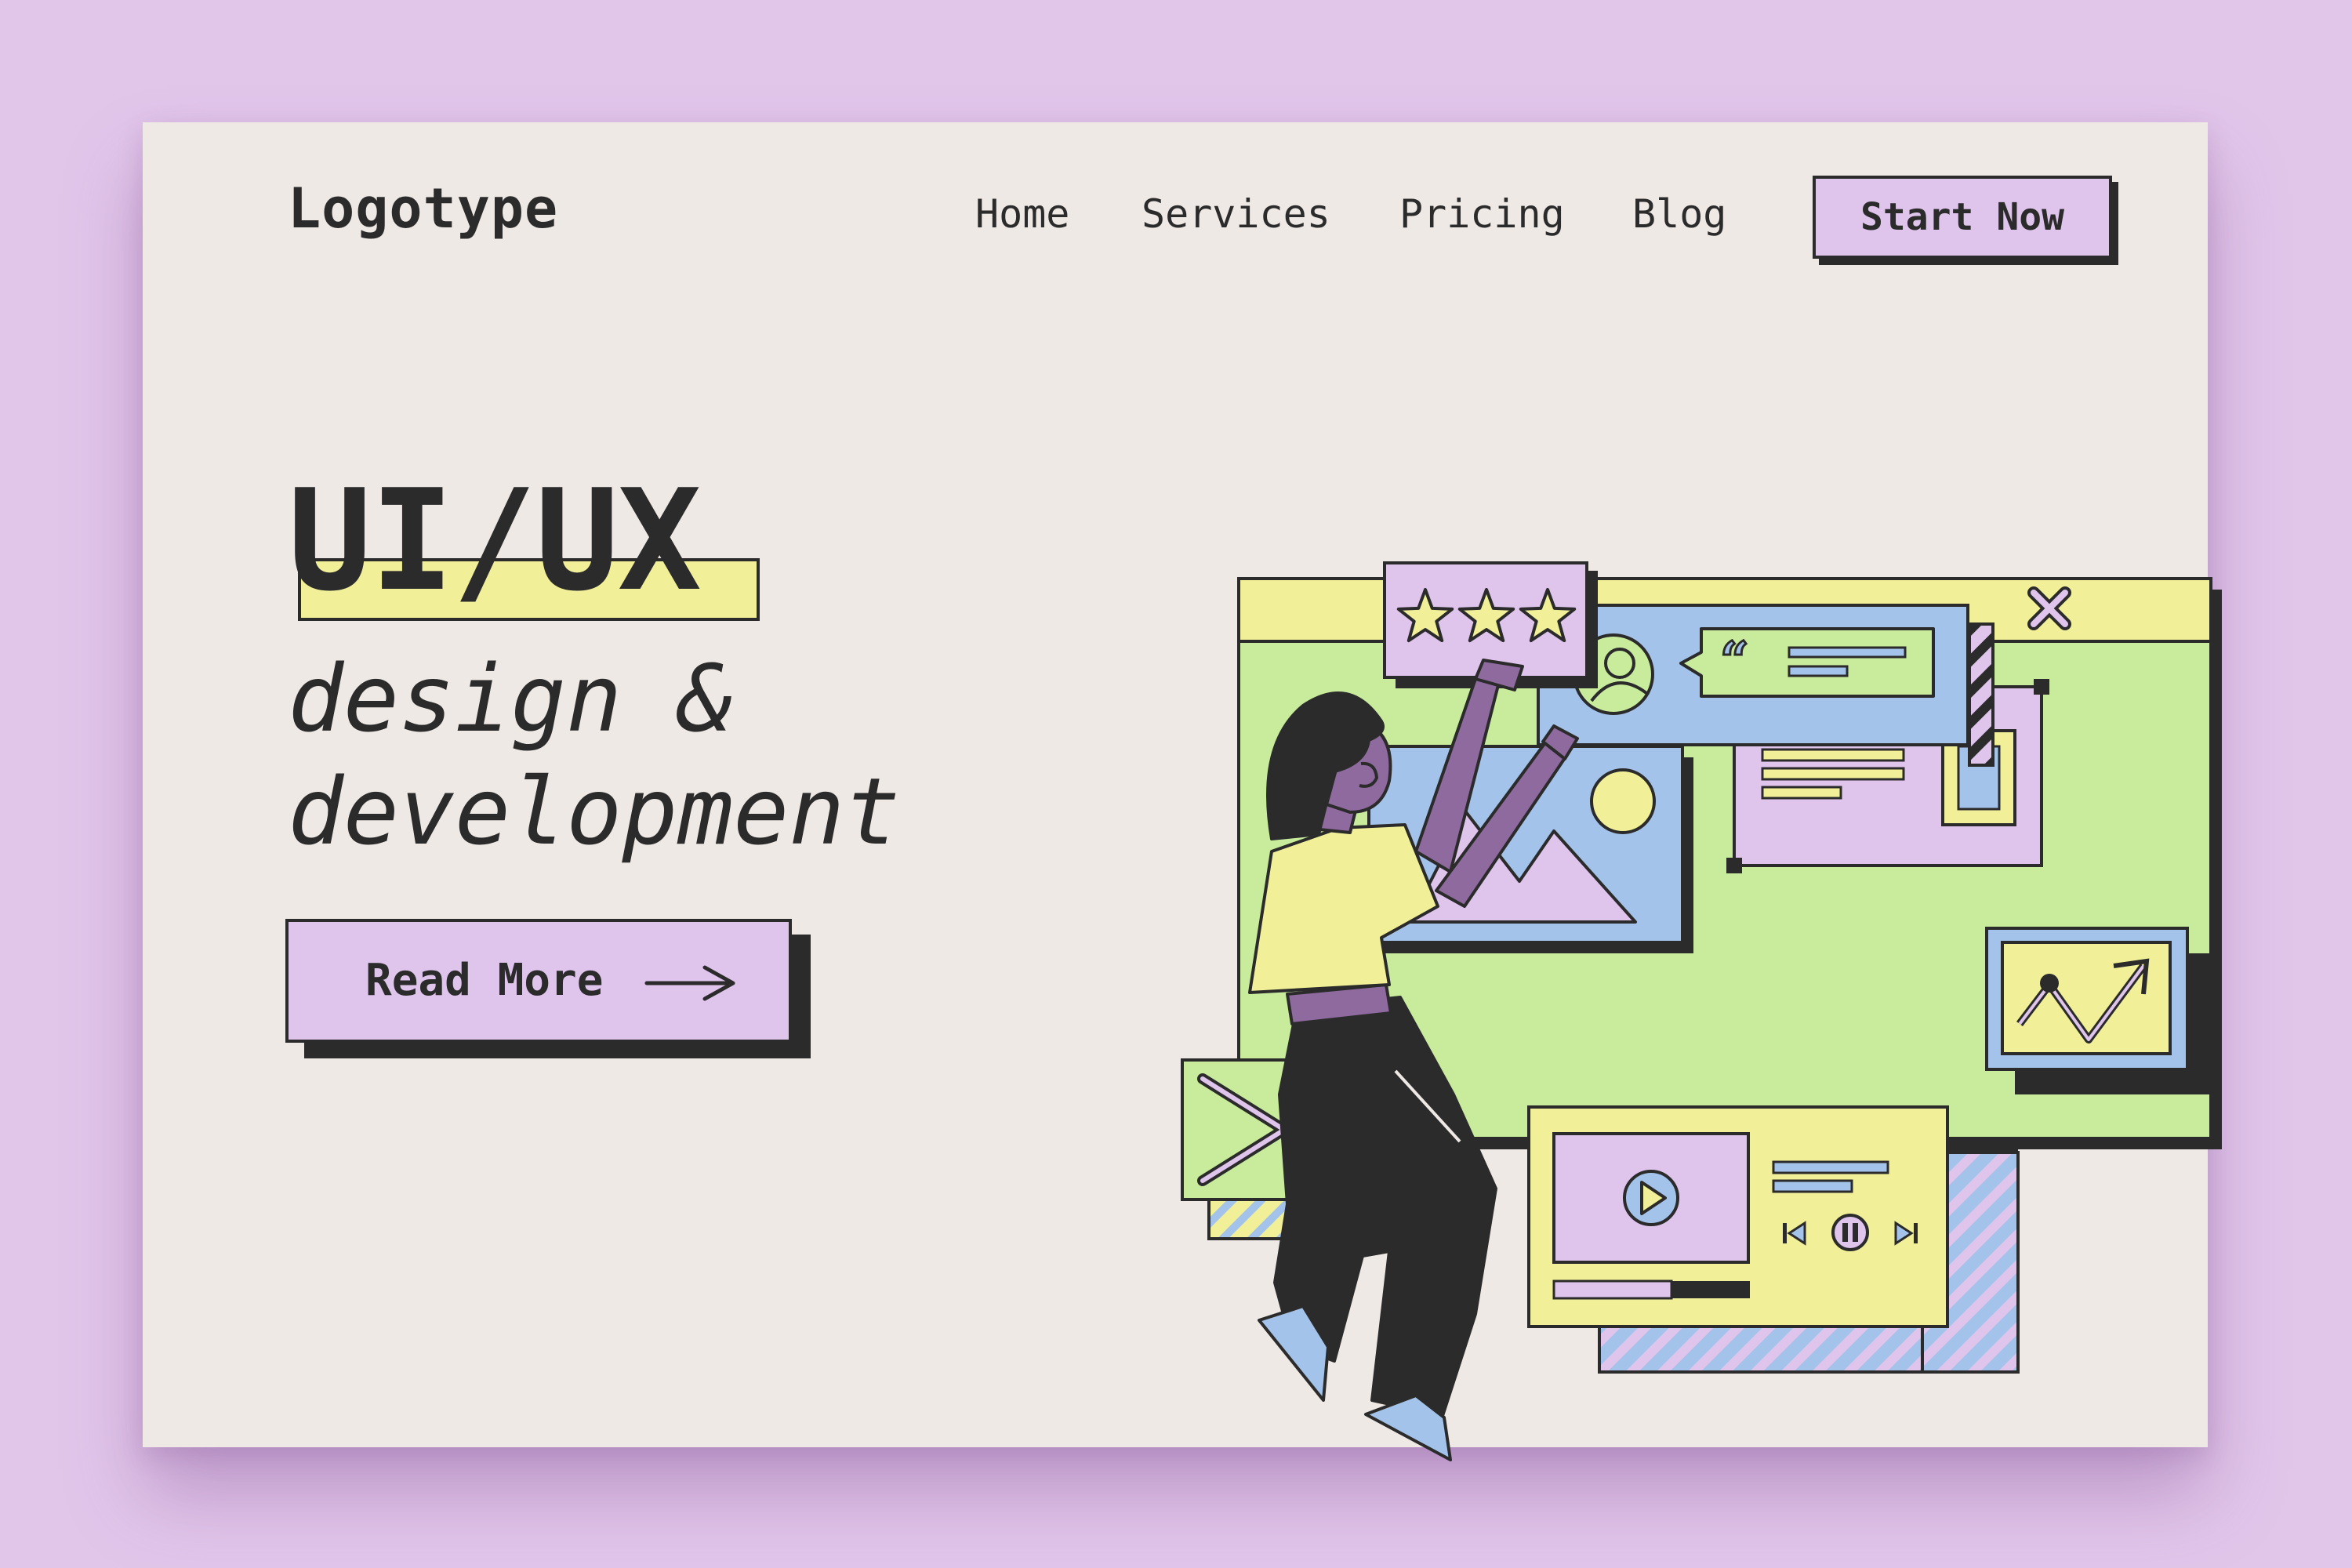  What do you see at coordinates (689, 983) in the screenshot?
I see `arrow-right-icon` at bounding box center [689, 983].